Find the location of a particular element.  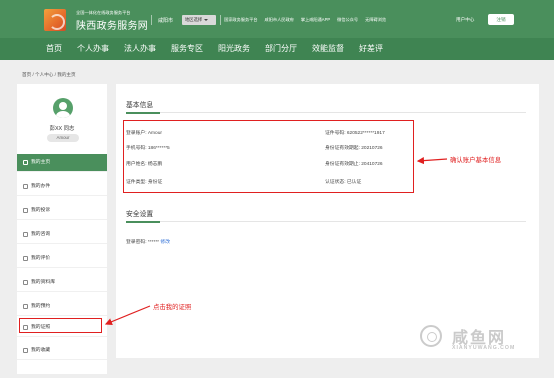

sidebar-item-label: 我的资料库 is located at coordinates (43, 282).